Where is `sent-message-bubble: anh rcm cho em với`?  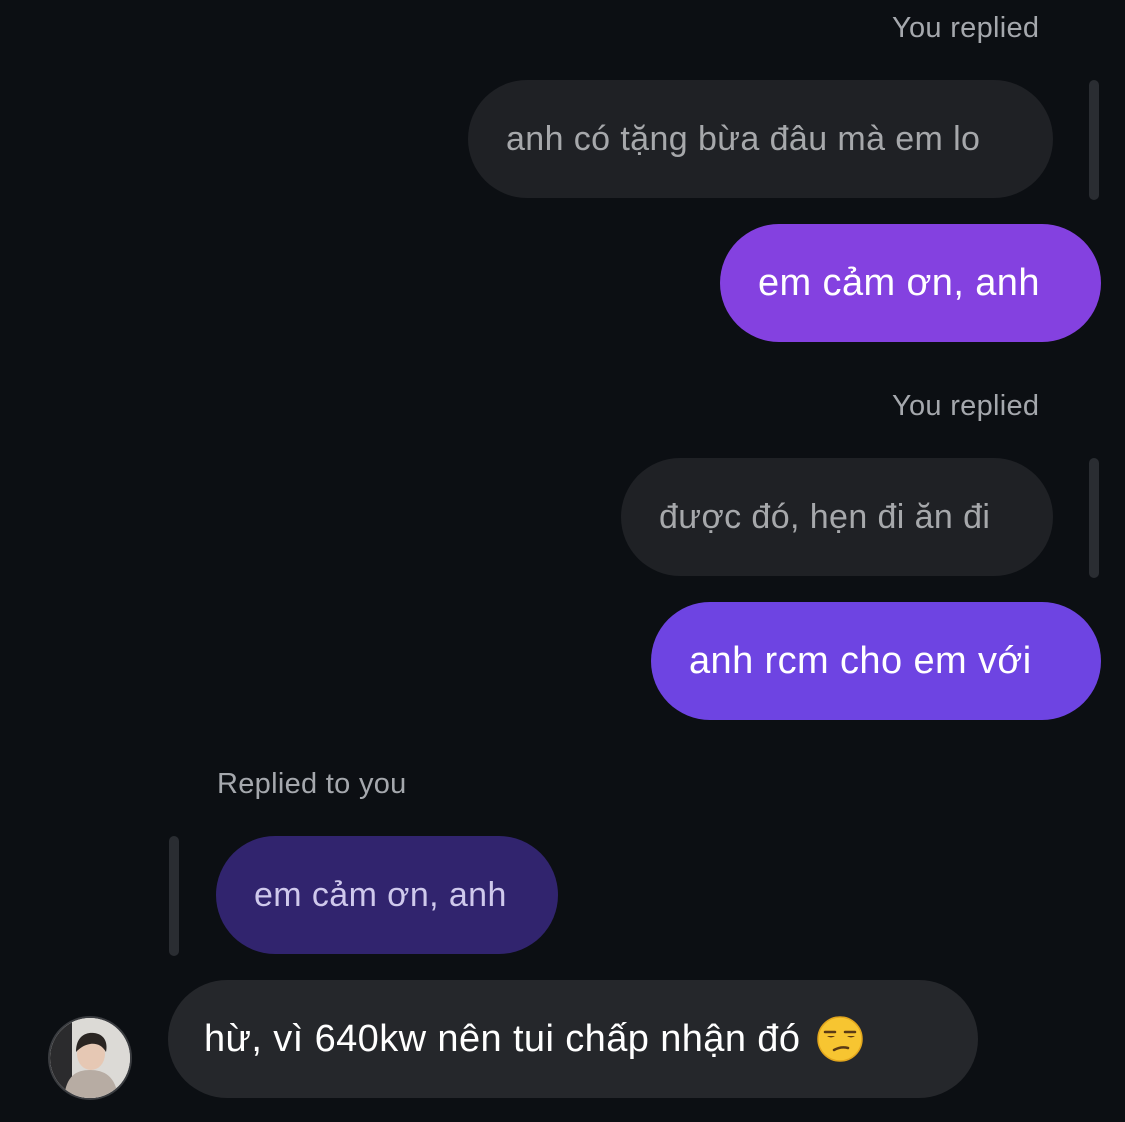 sent-message-bubble: anh rcm cho em với is located at coordinates (876, 661).